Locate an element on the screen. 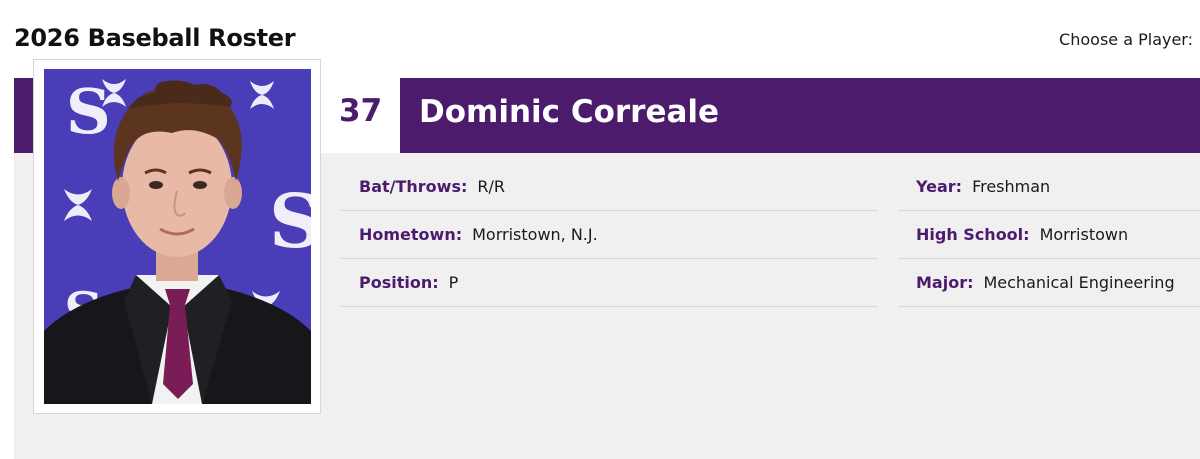 This screenshot has width=1200, height=459. detail-row-major: Major: Mechanical Engineering is located at coordinates (1049, 283).